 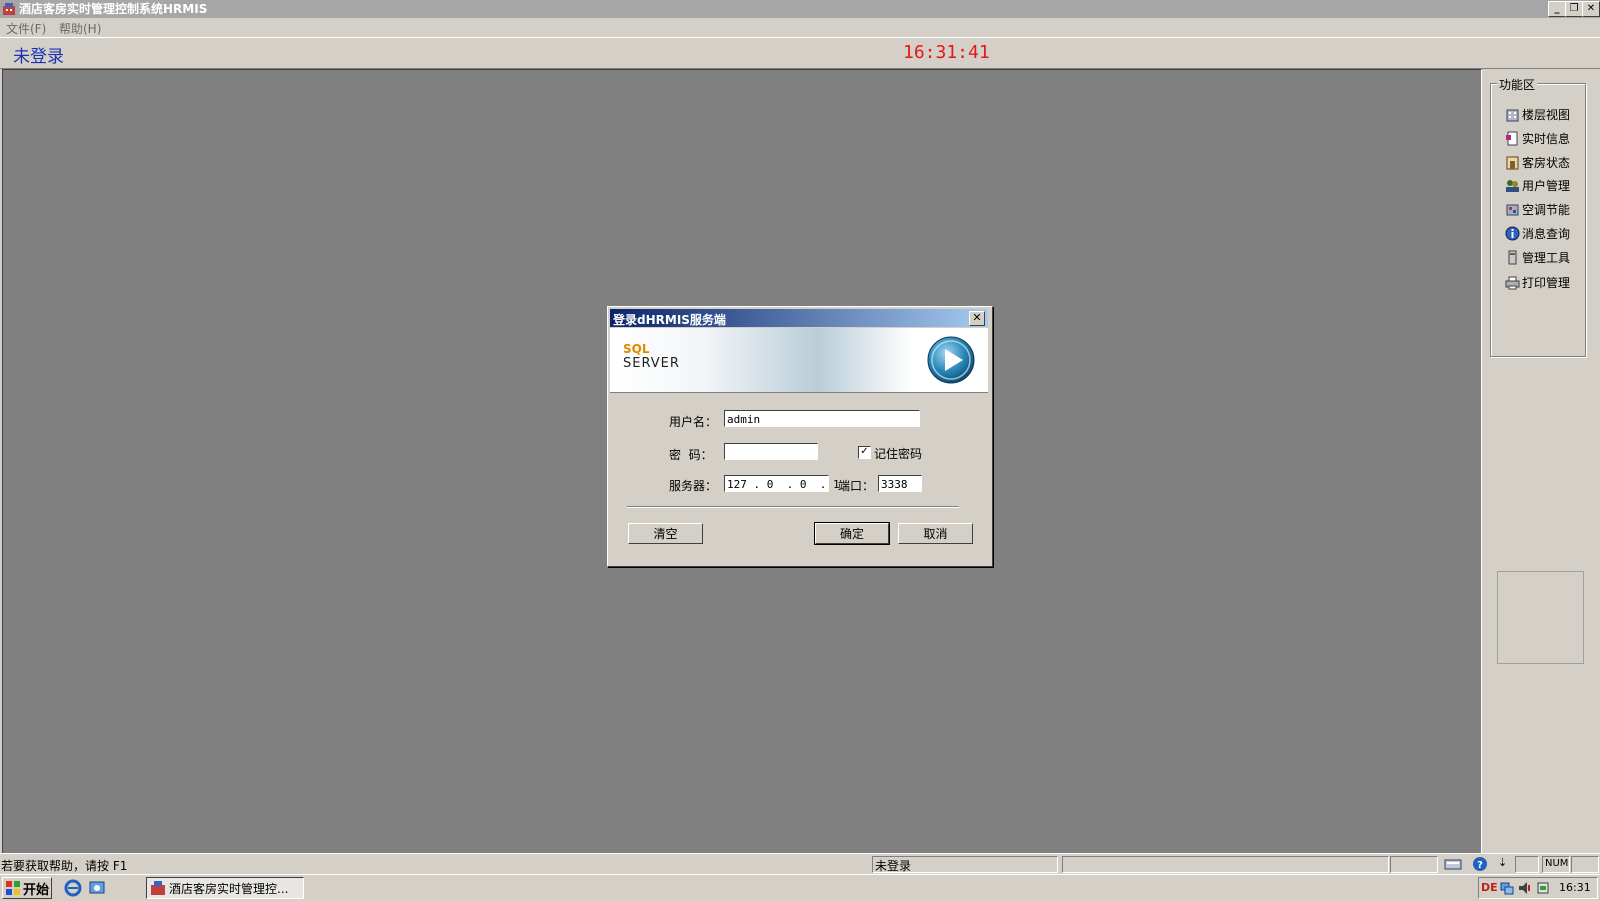 I want to click on func-label: 客房状态, so click(x=1546, y=162).